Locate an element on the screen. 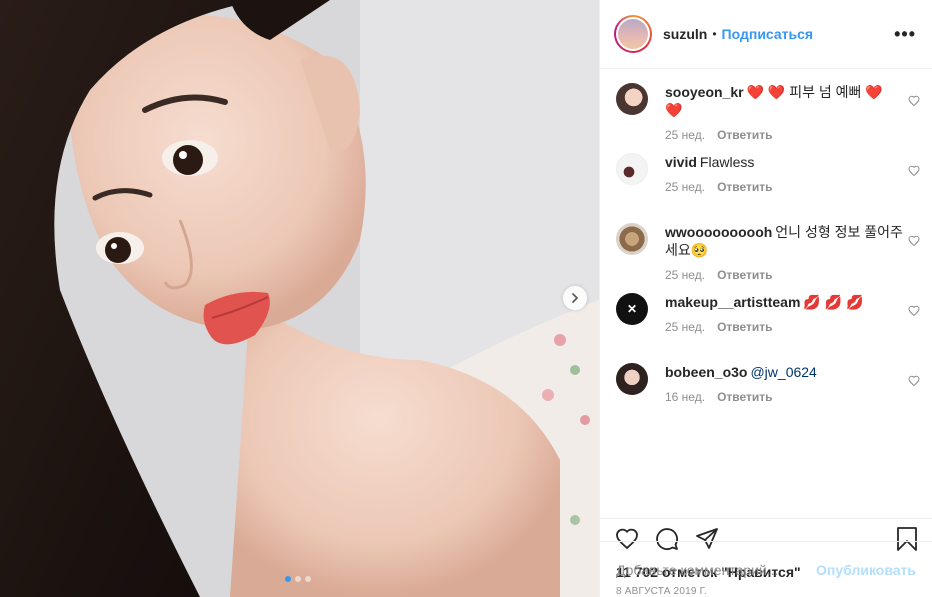 The image size is (932, 597). follow-button: Подписаться is located at coordinates (768, 34).